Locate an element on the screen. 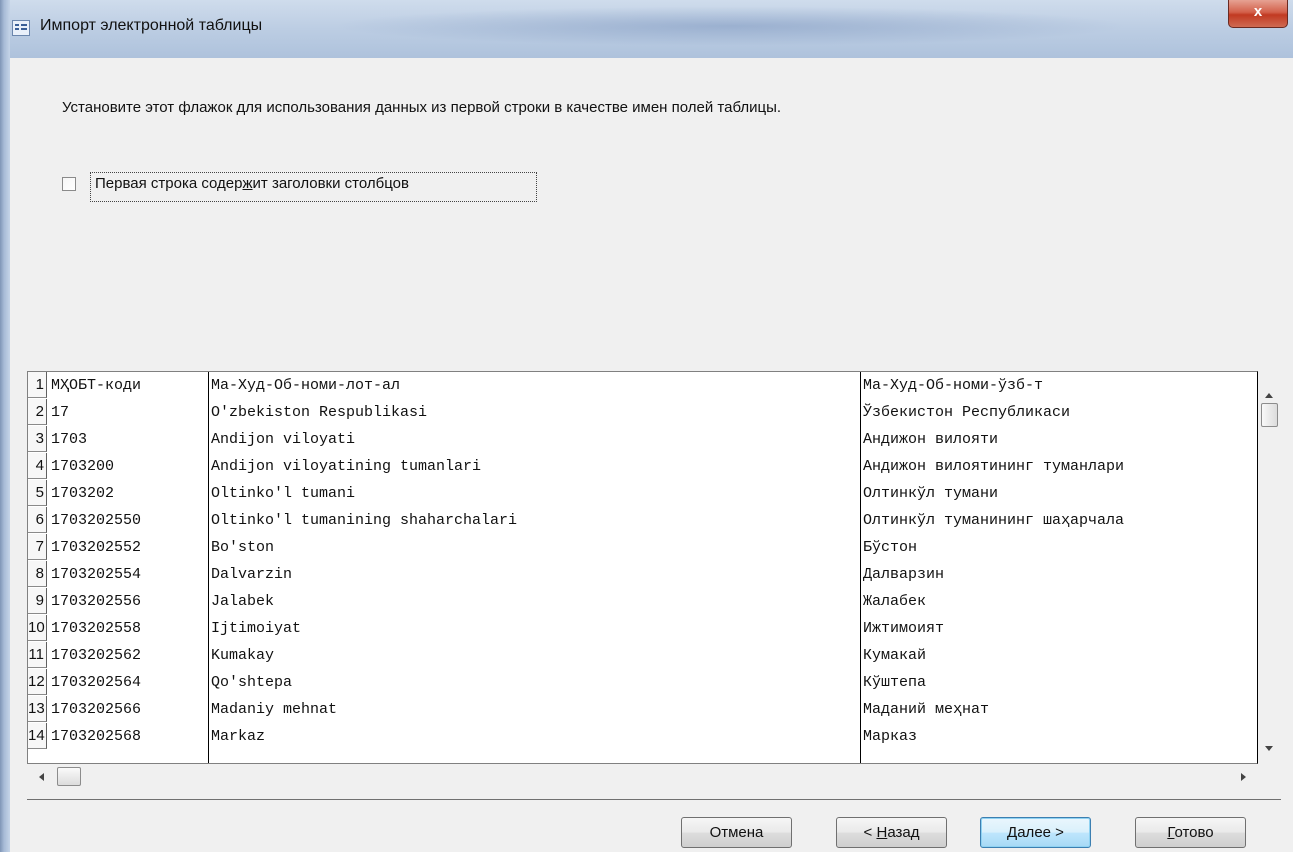  cell-code: 17 is located at coordinates (60, 412).